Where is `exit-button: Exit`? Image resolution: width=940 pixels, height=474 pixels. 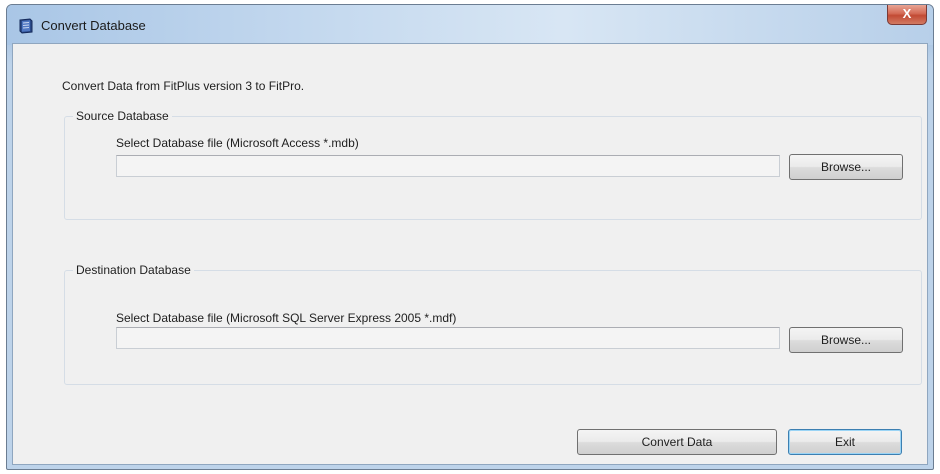 exit-button: Exit is located at coordinates (845, 442).